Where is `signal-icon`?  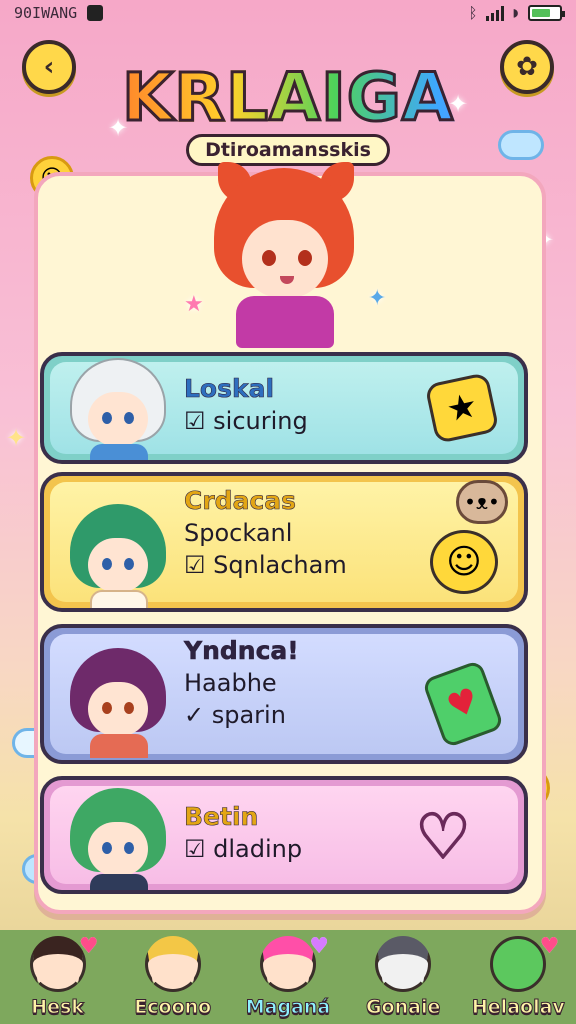 signal-icon is located at coordinates (494, 13).